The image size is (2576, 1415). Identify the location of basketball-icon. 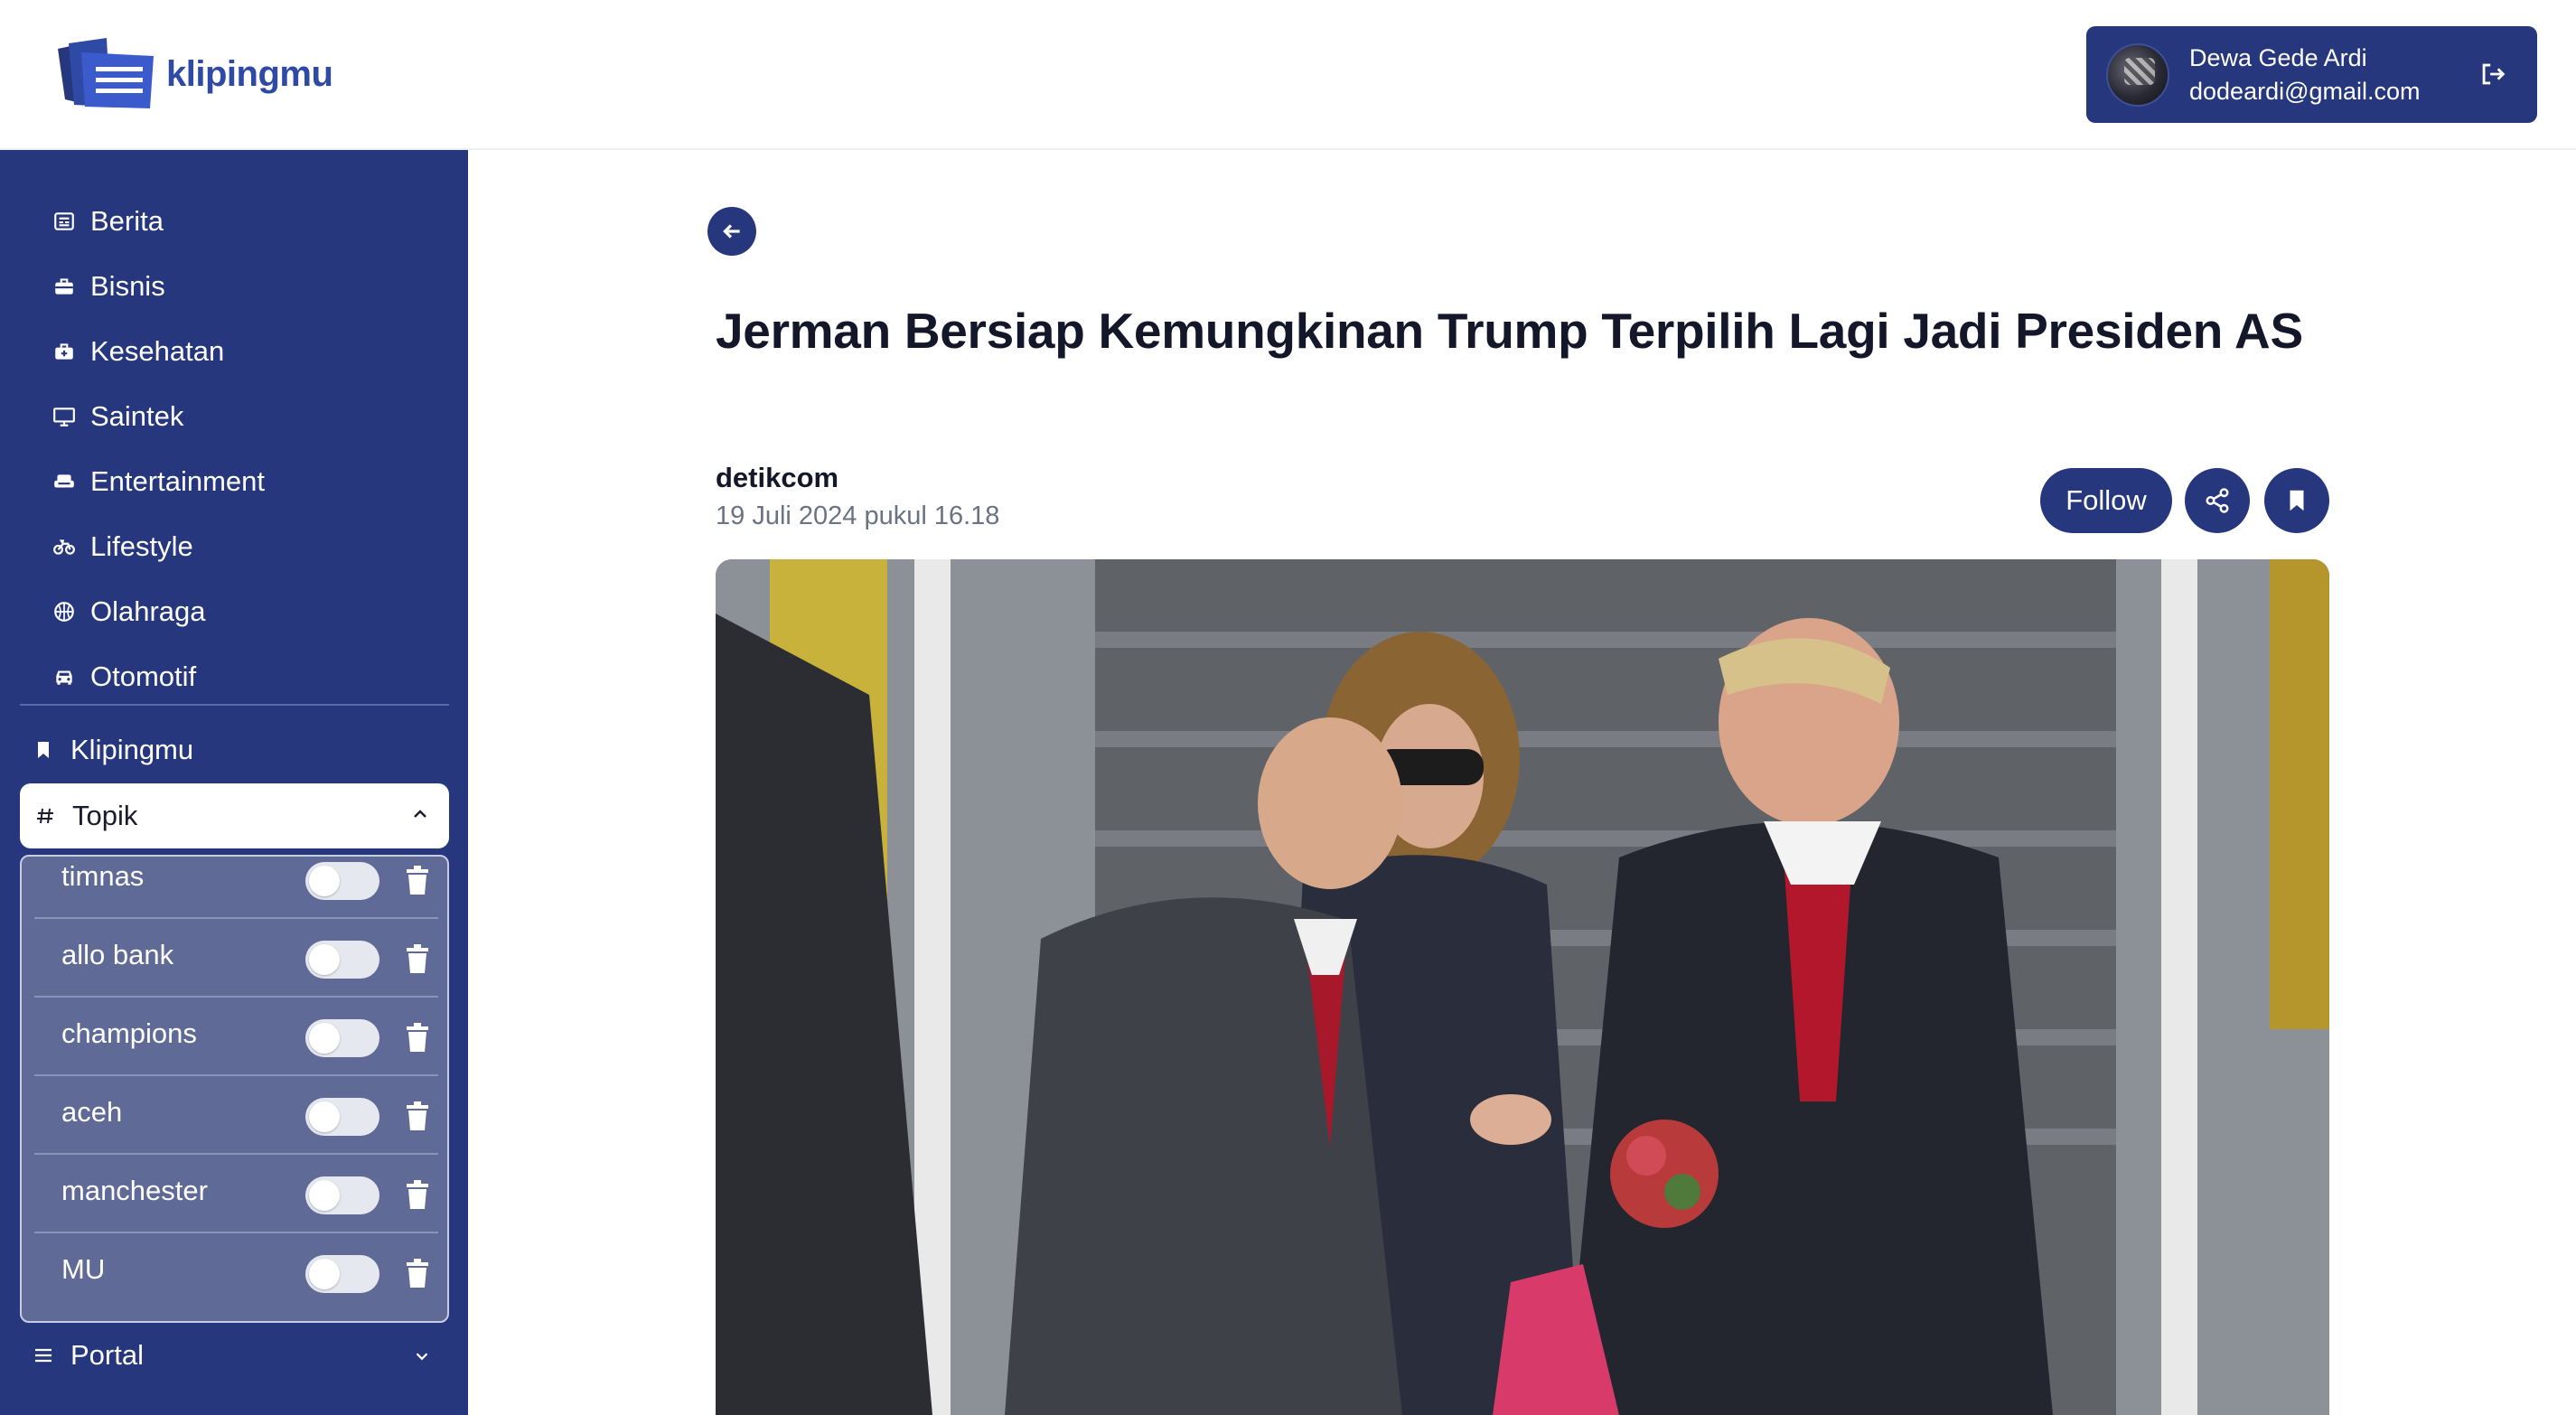
(64, 612).